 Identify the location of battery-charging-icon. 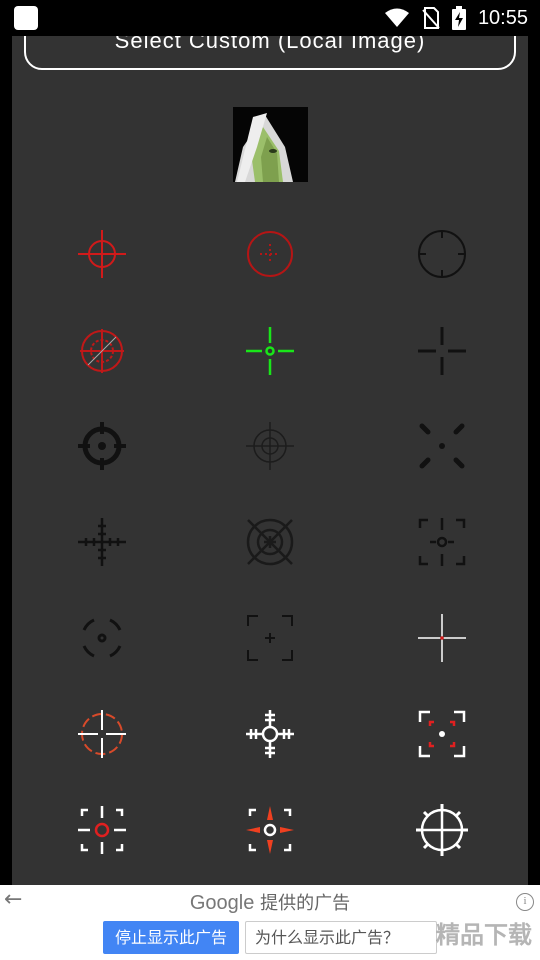
(458, 18).